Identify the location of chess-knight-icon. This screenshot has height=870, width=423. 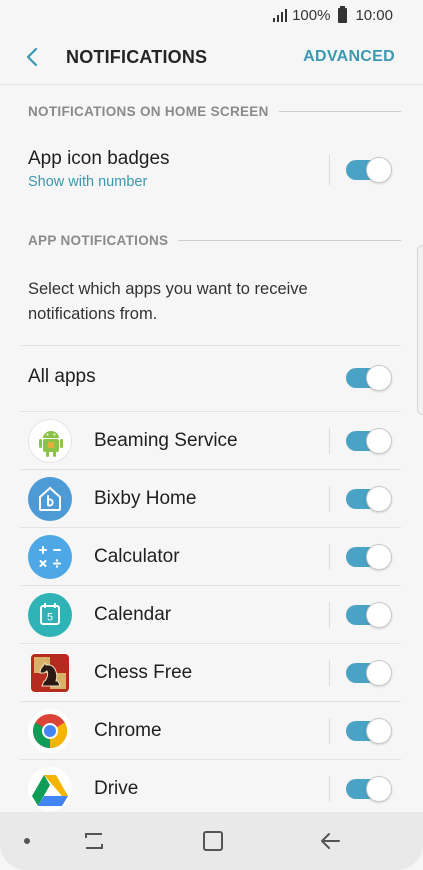
(50, 673).